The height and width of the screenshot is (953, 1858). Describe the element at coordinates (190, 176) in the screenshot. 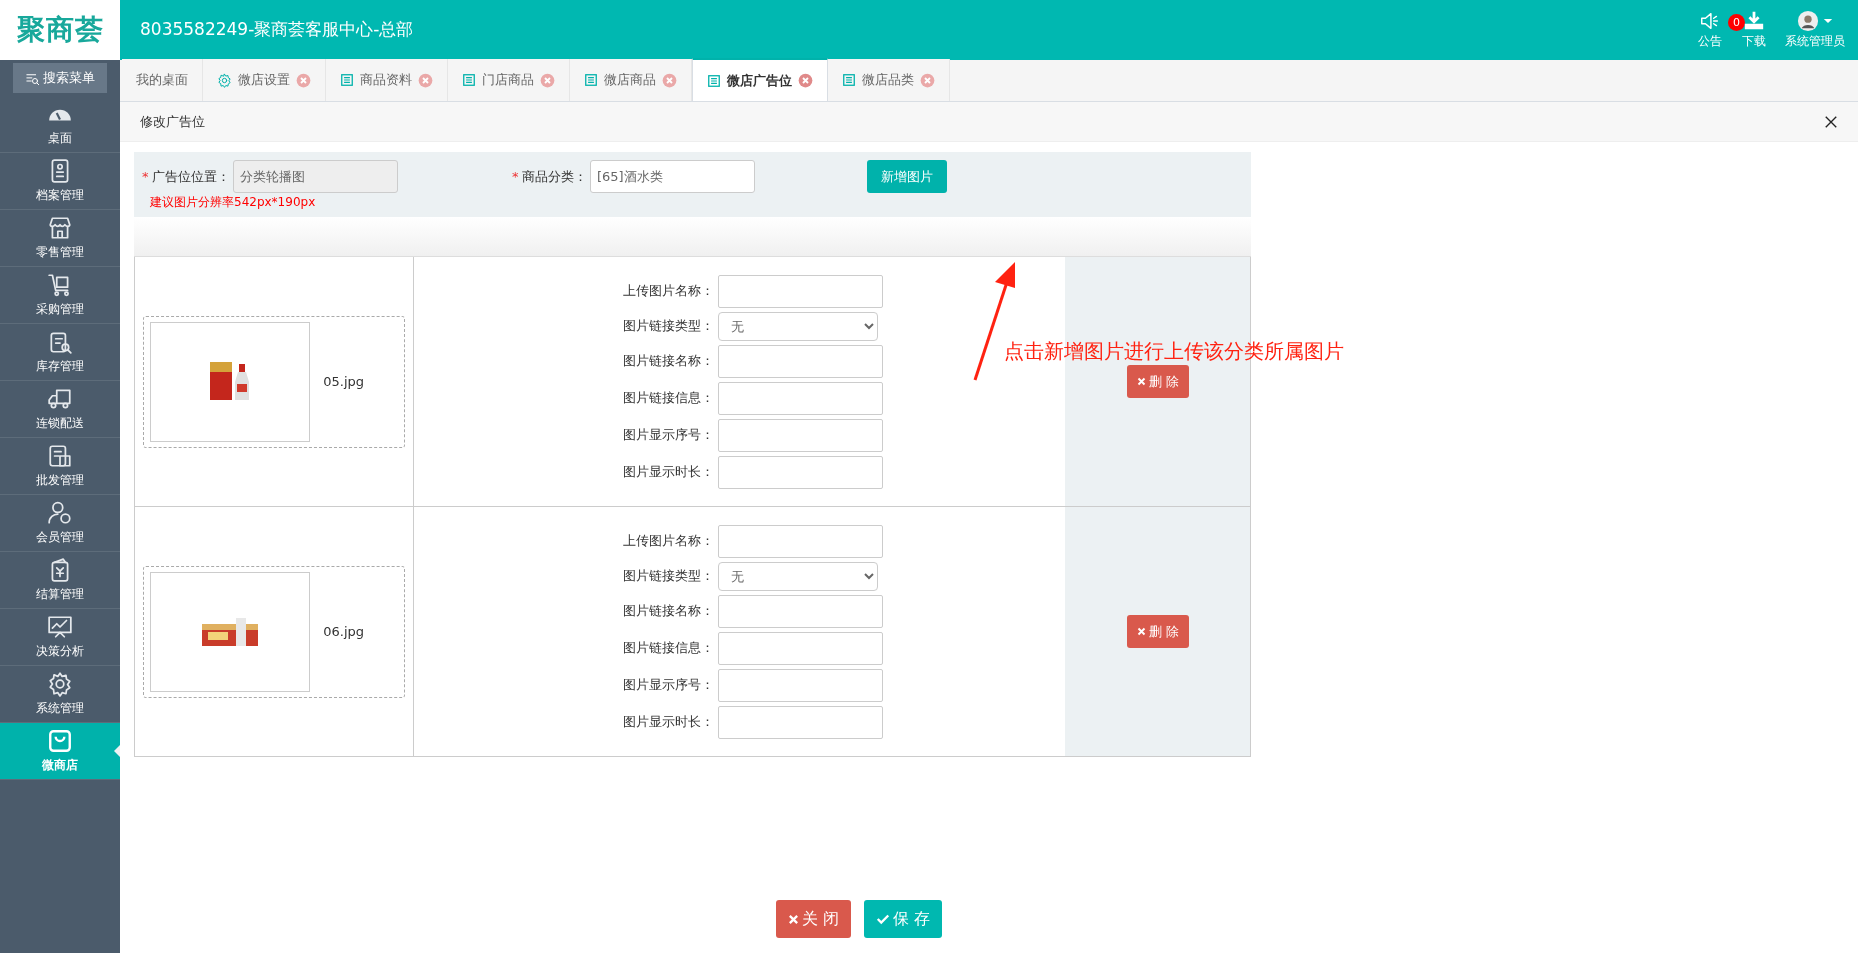

I see `field-label: 广告位位置：` at that location.